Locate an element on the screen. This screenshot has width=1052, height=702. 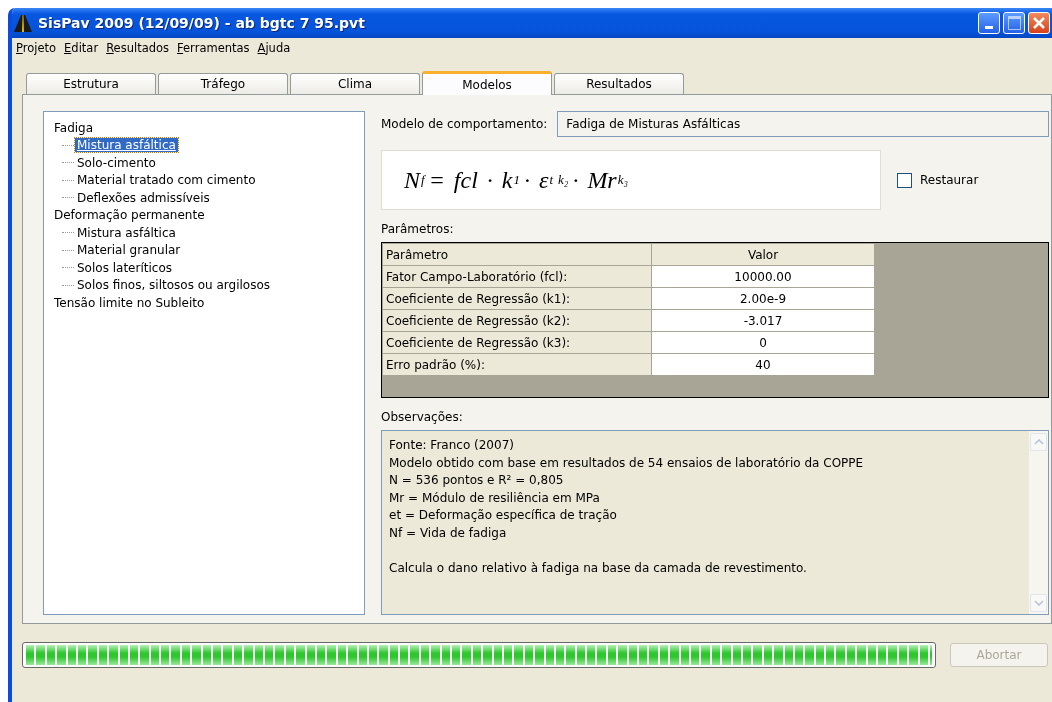
menu-item: Editar is located at coordinates (81, 48).